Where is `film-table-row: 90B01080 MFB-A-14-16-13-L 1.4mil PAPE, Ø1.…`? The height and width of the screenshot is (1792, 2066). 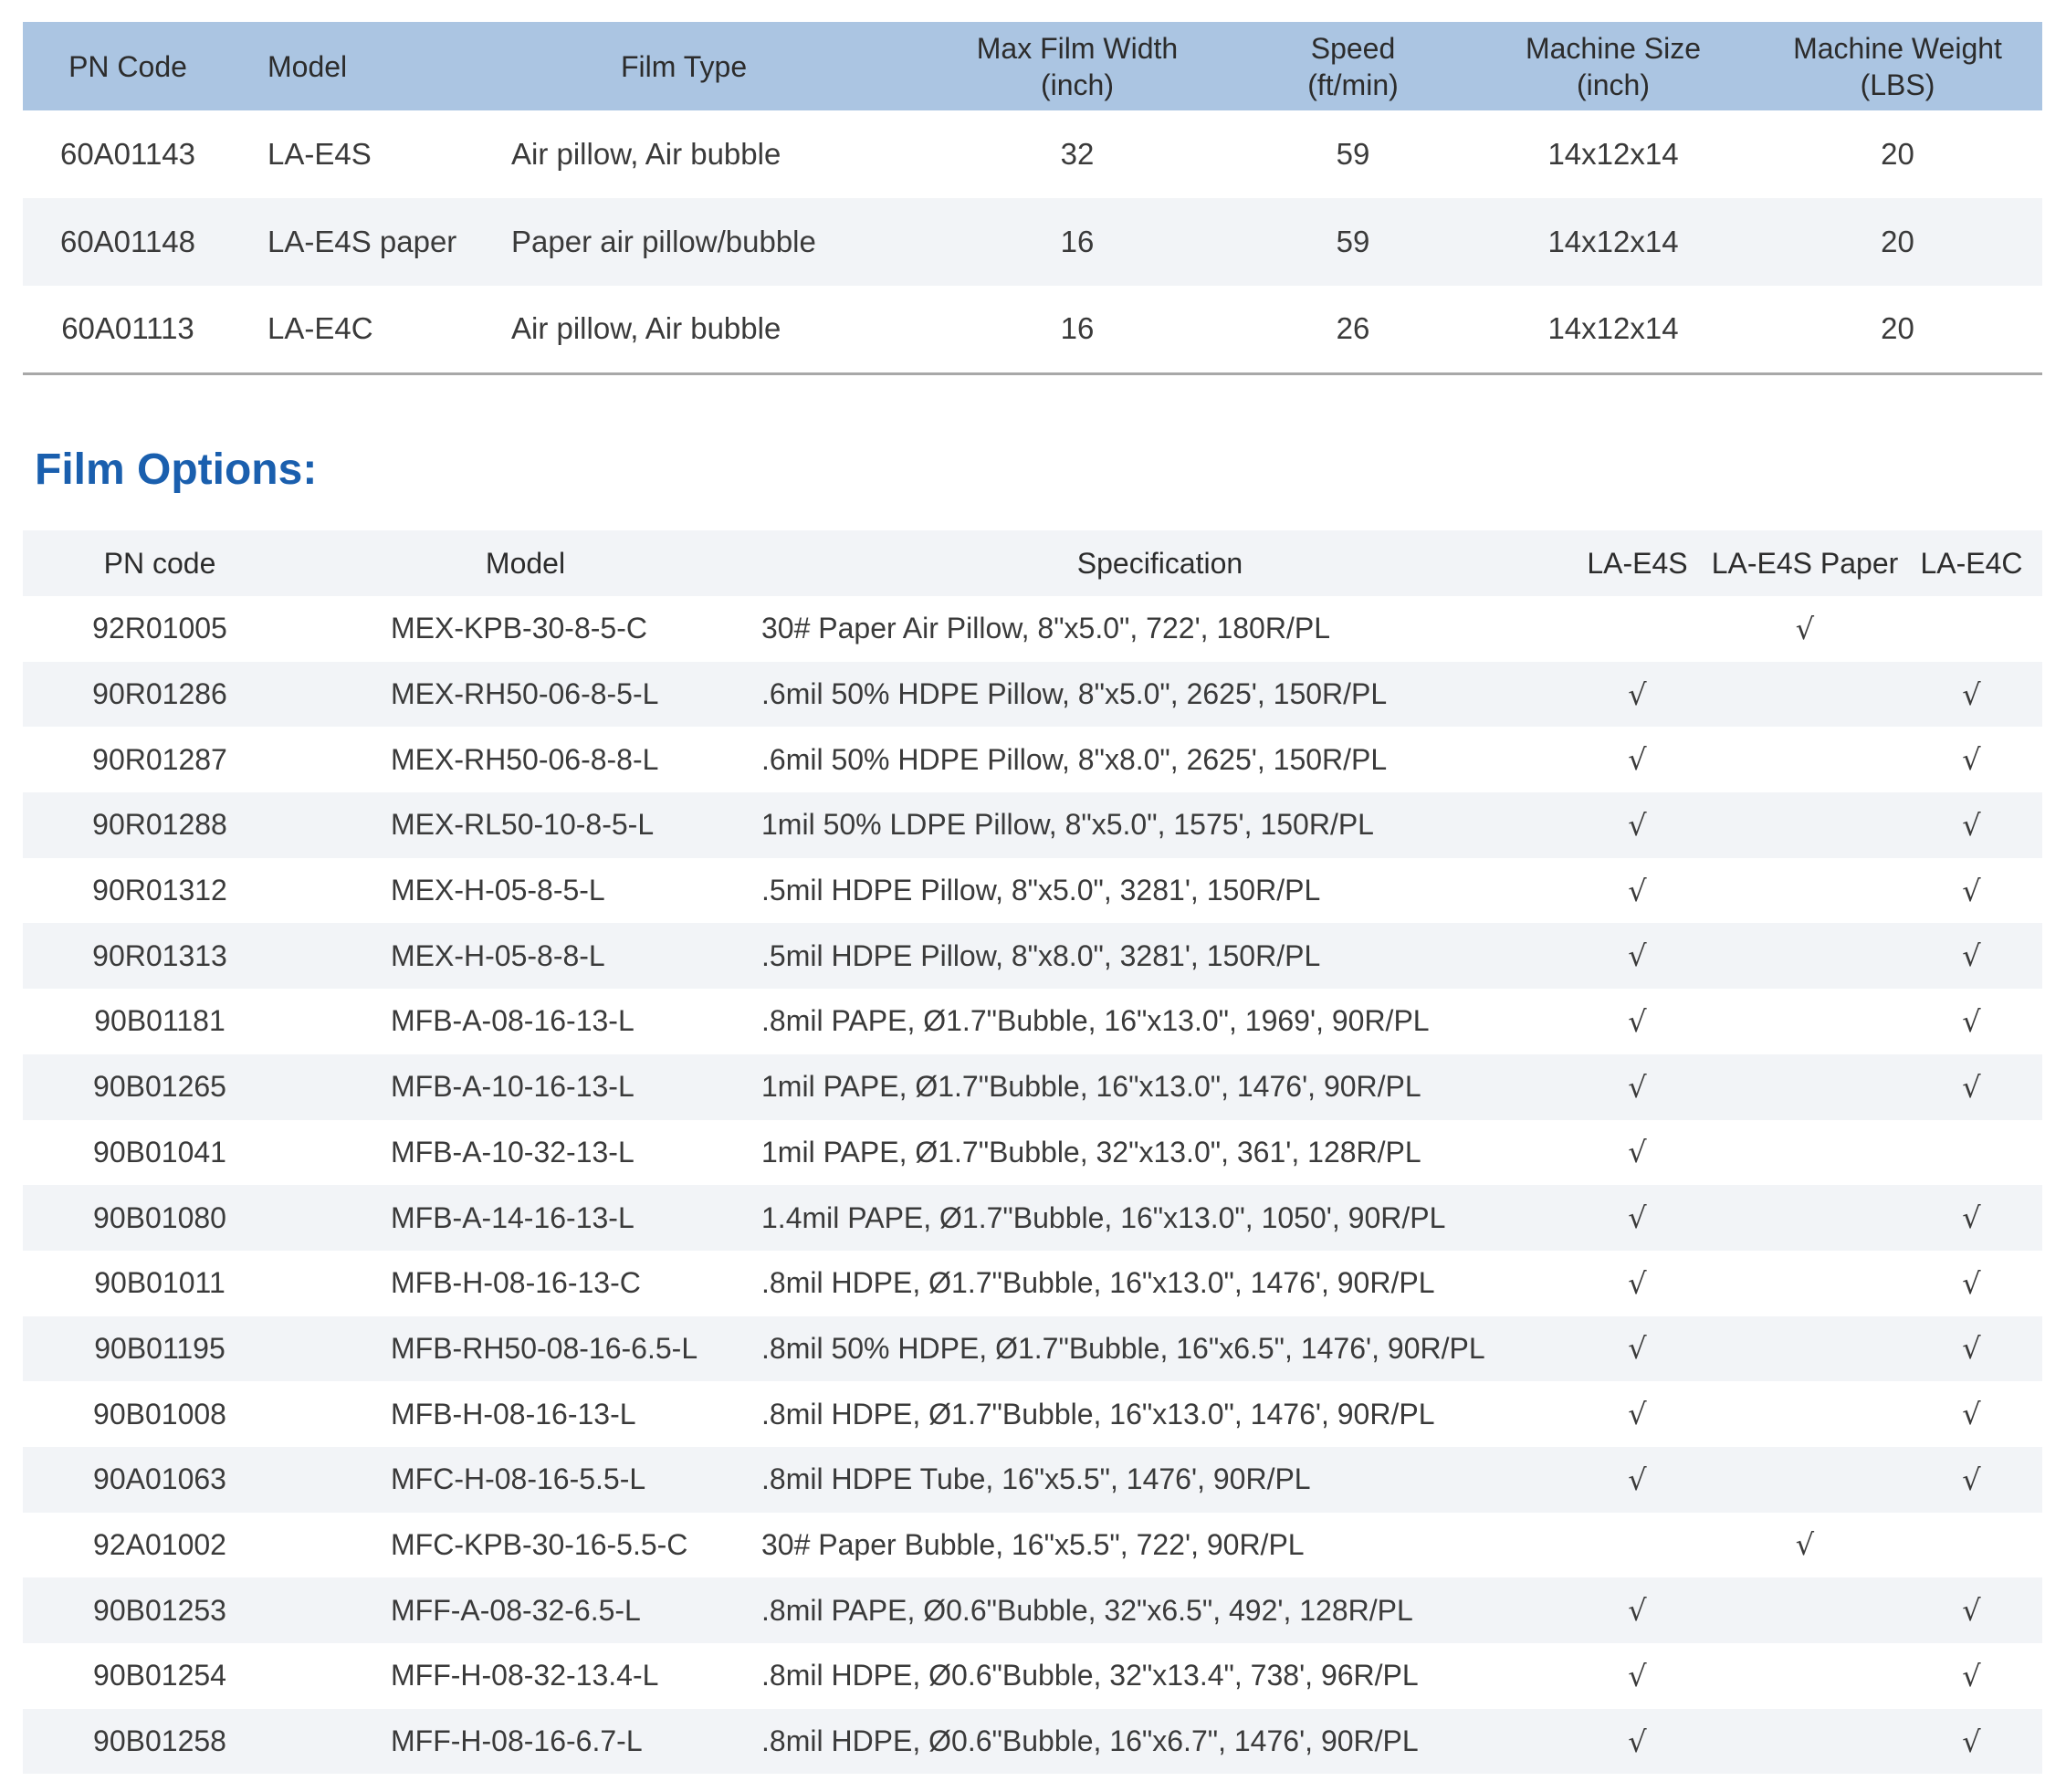 film-table-row: 90B01080 MFB-A-14-16-13-L 1.4mil PAPE, Ø1.… is located at coordinates (1032, 1218).